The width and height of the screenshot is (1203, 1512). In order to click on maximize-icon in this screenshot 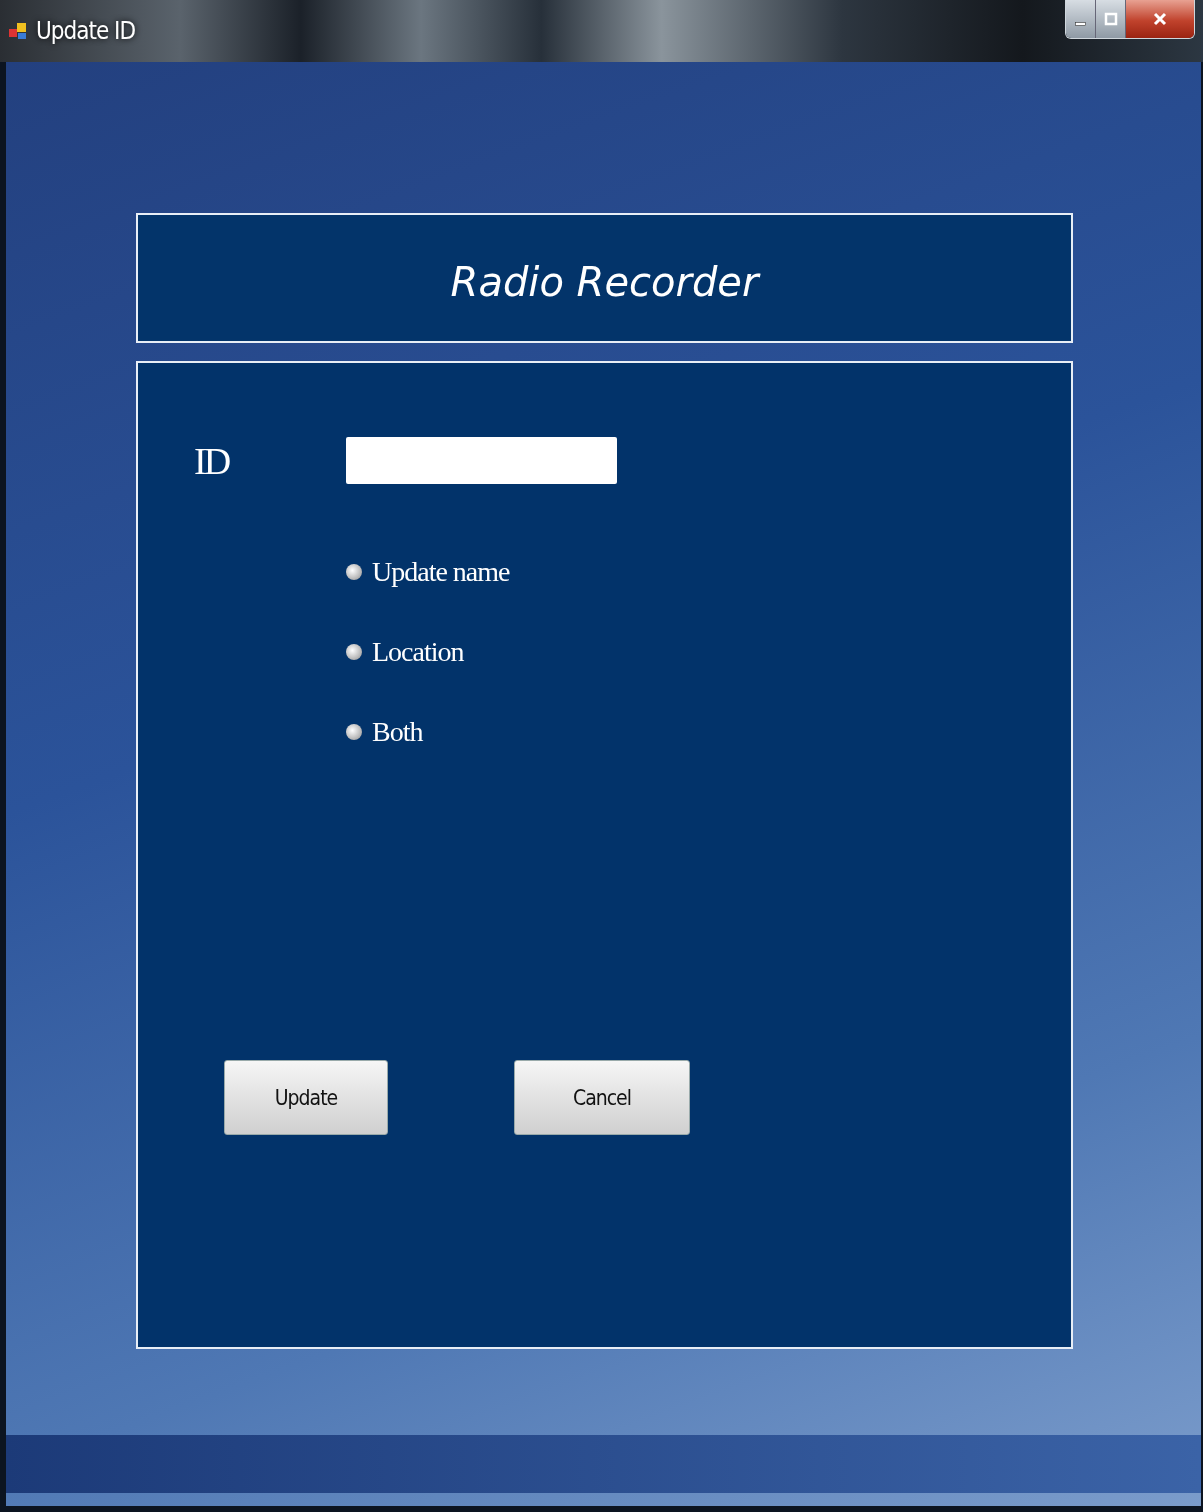, I will do `click(1110, 19)`.